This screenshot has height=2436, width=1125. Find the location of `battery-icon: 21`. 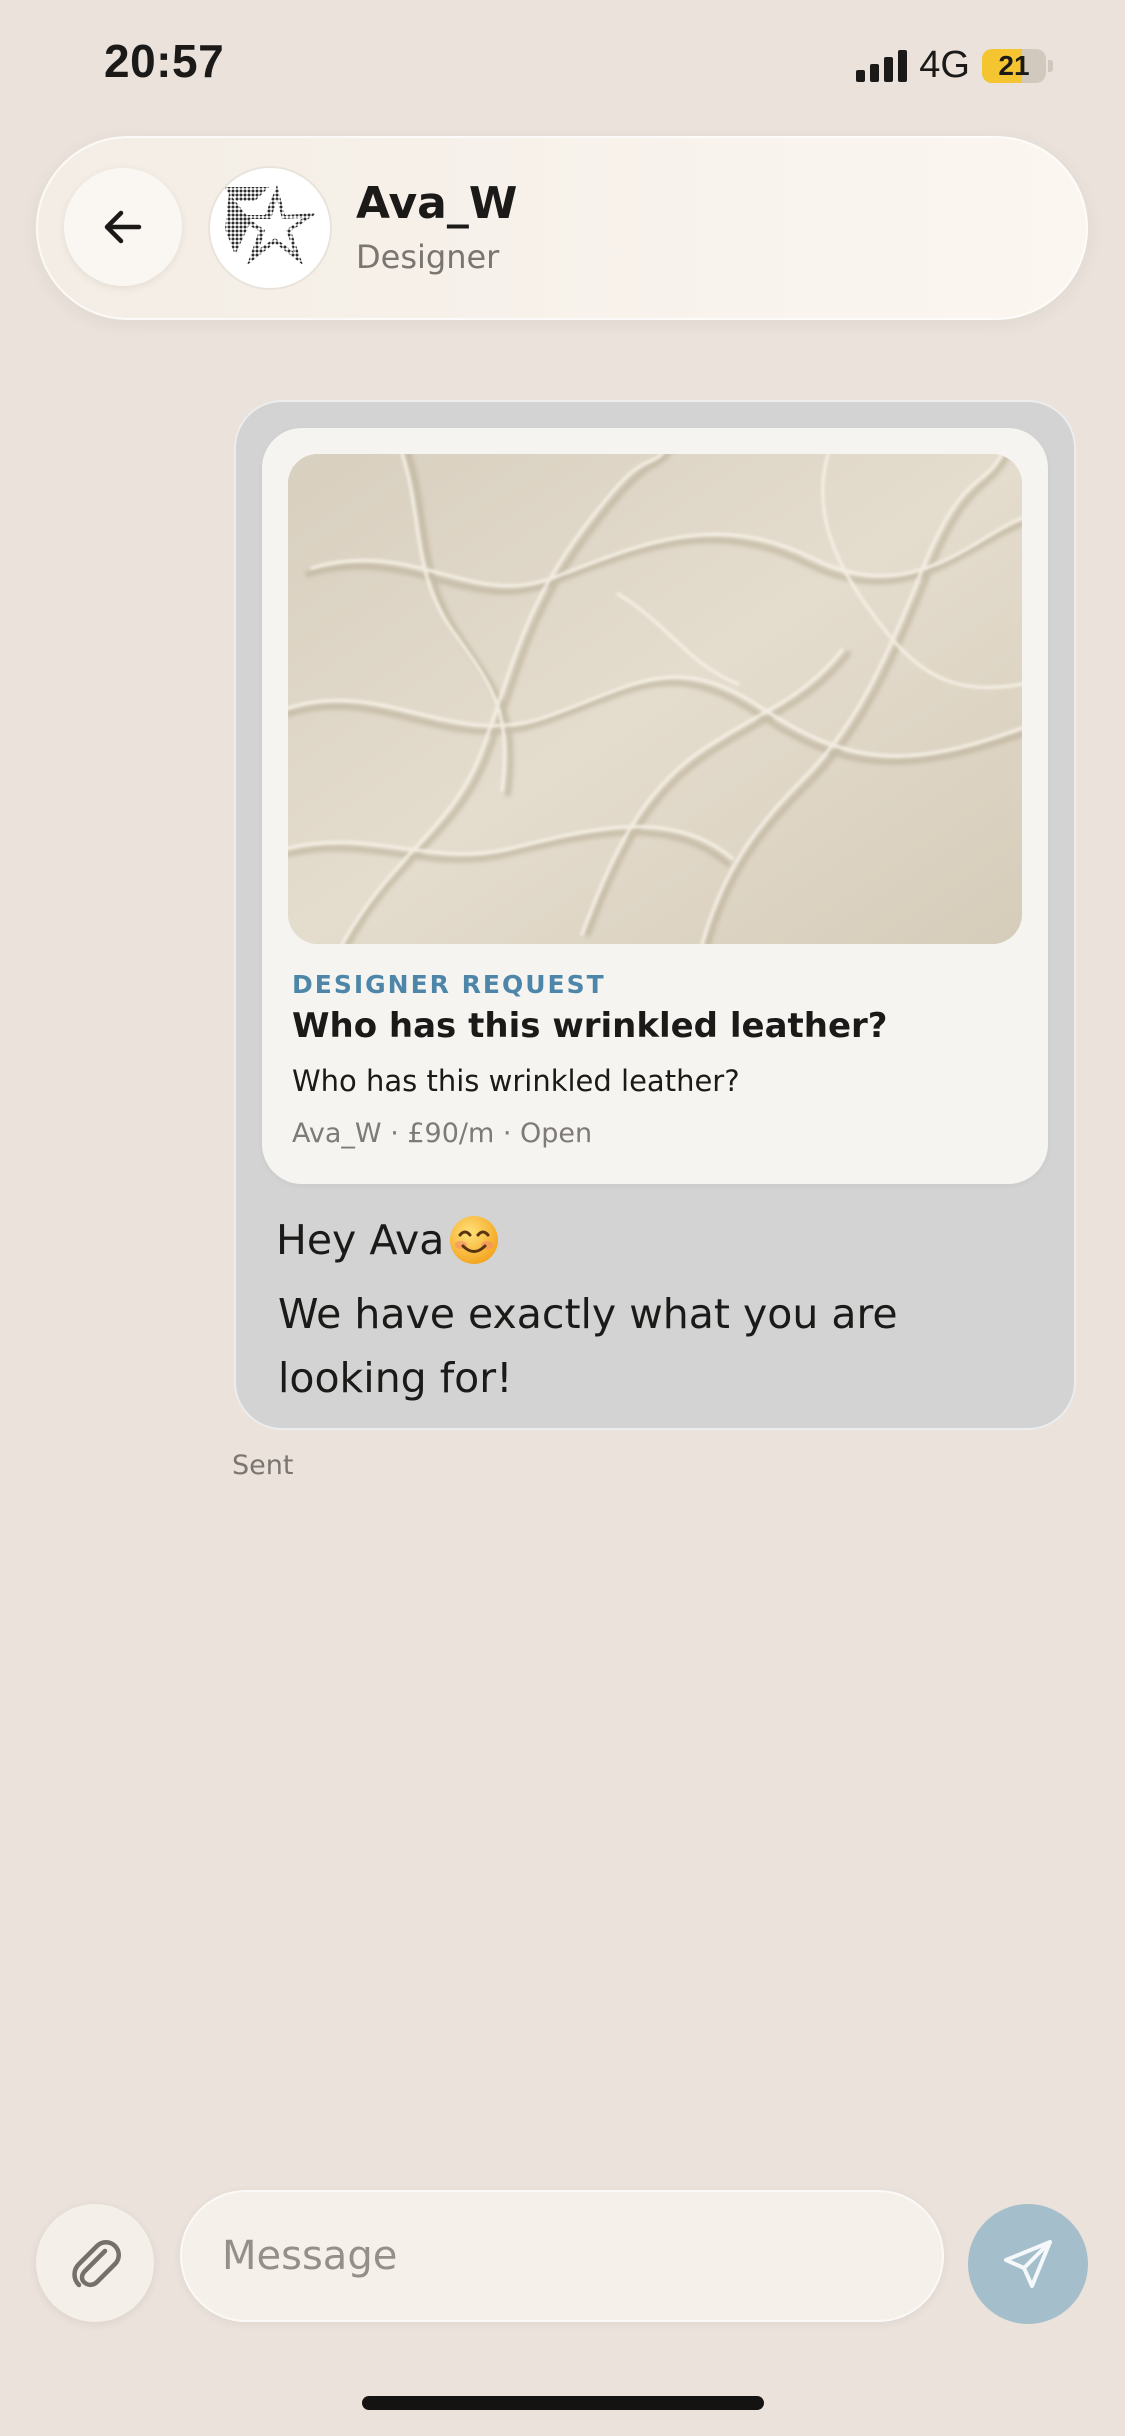

battery-icon: 21 is located at coordinates (1014, 65).